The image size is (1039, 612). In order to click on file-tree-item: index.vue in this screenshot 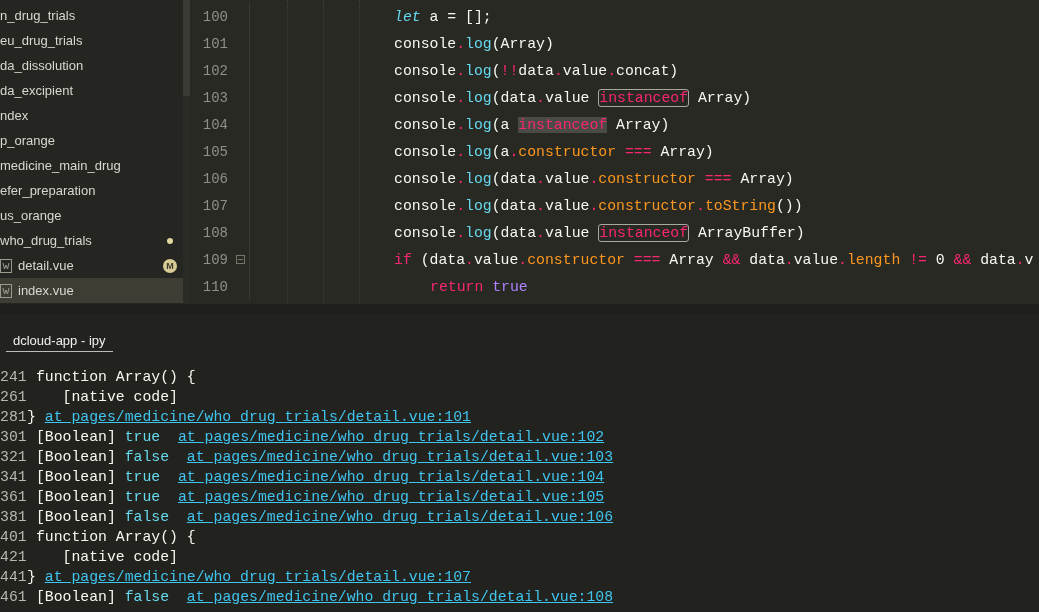, I will do `click(91, 290)`.